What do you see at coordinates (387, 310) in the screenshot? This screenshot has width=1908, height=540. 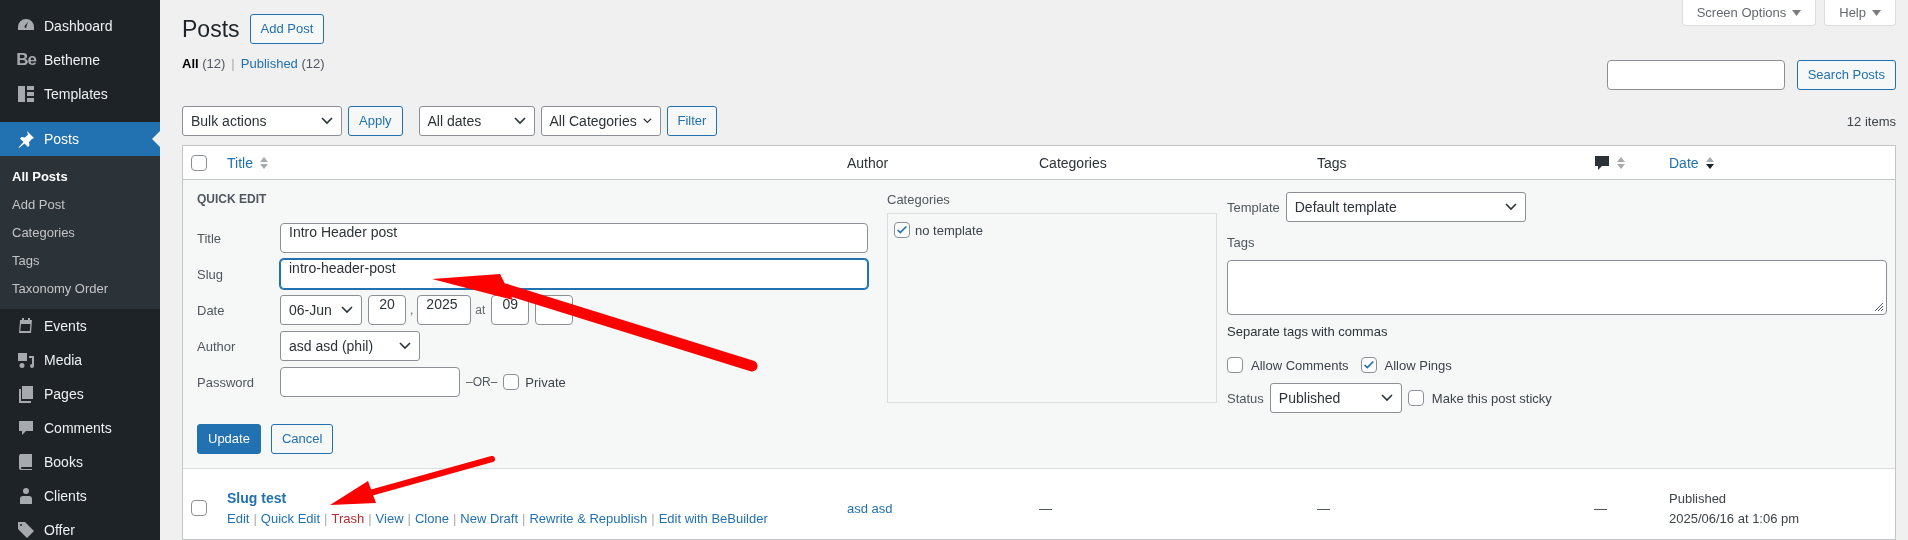 I see `day-input: 20` at bounding box center [387, 310].